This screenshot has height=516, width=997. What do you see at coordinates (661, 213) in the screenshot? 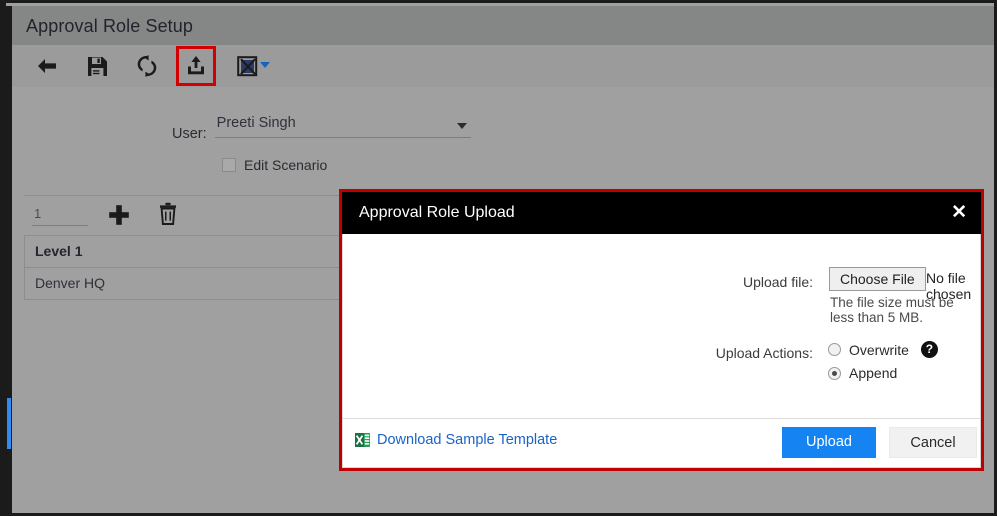
I see `dialog-title-bar: Approval Role Upload ✕` at bounding box center [661, 213].